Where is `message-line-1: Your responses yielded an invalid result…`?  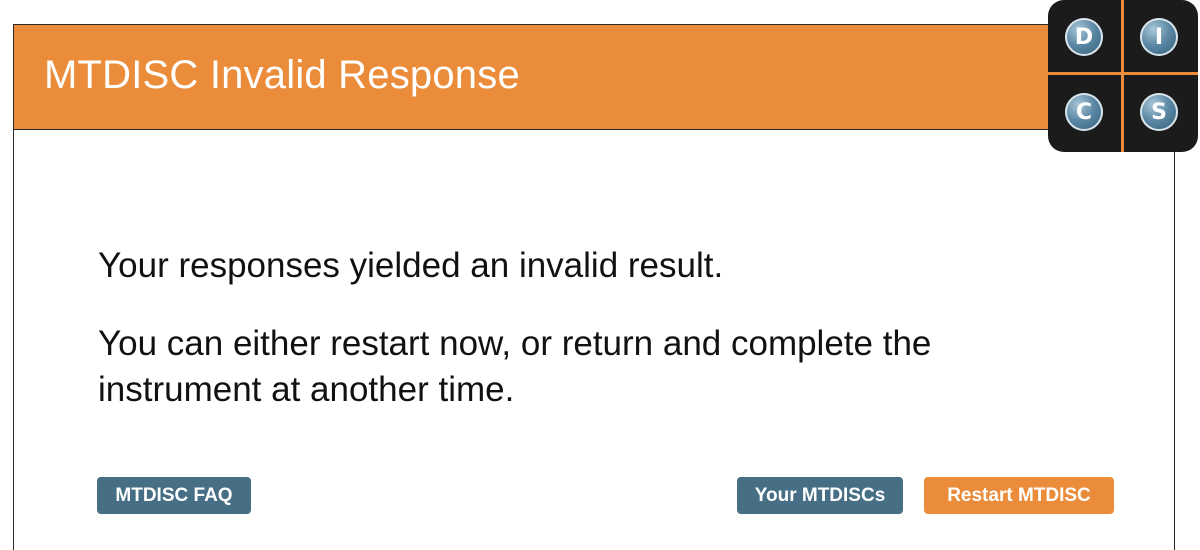
message-line-1: Your responses yielded an invalid result… is located at coordinates (411, 265).